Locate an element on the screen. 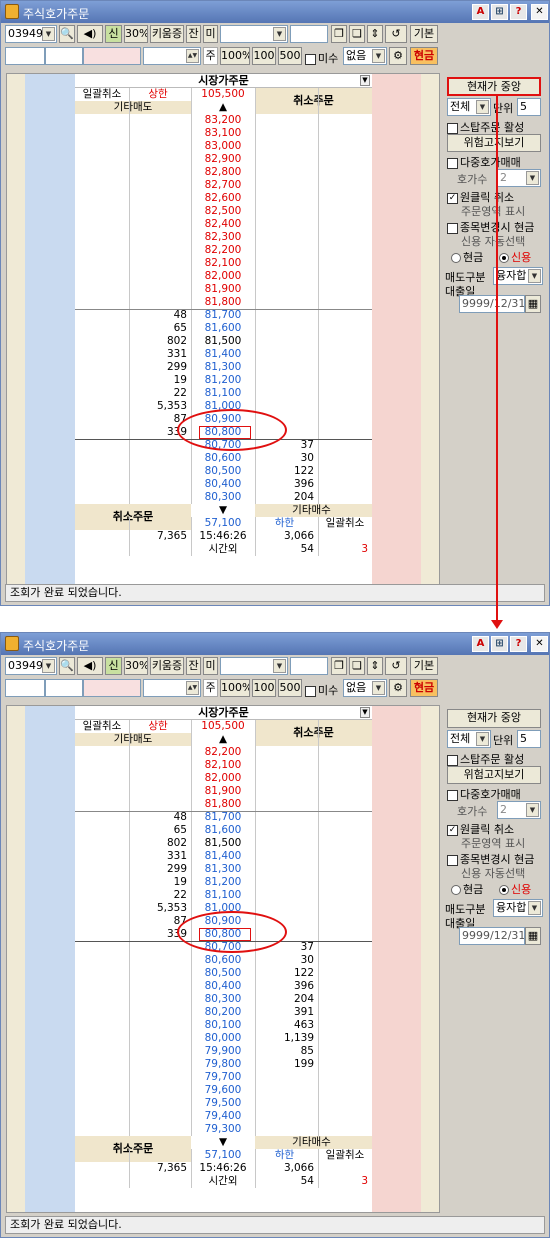  close-icon: ✕ is located at coordinates (539, 644).